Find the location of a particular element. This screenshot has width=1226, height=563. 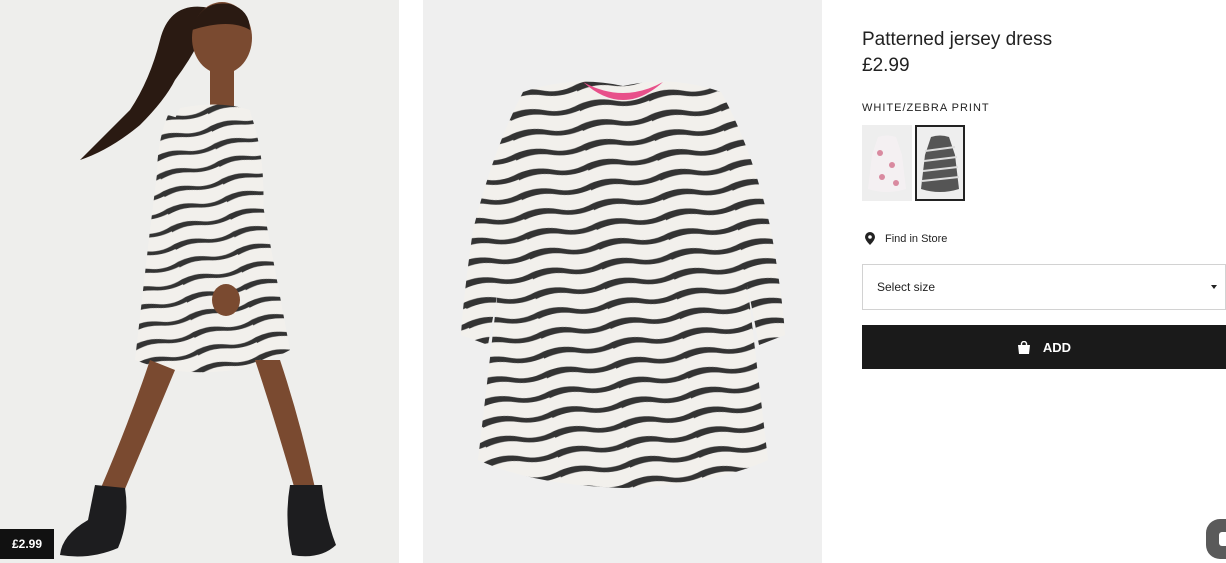

product-price: £2.99 is located at coordinates (886, 65).